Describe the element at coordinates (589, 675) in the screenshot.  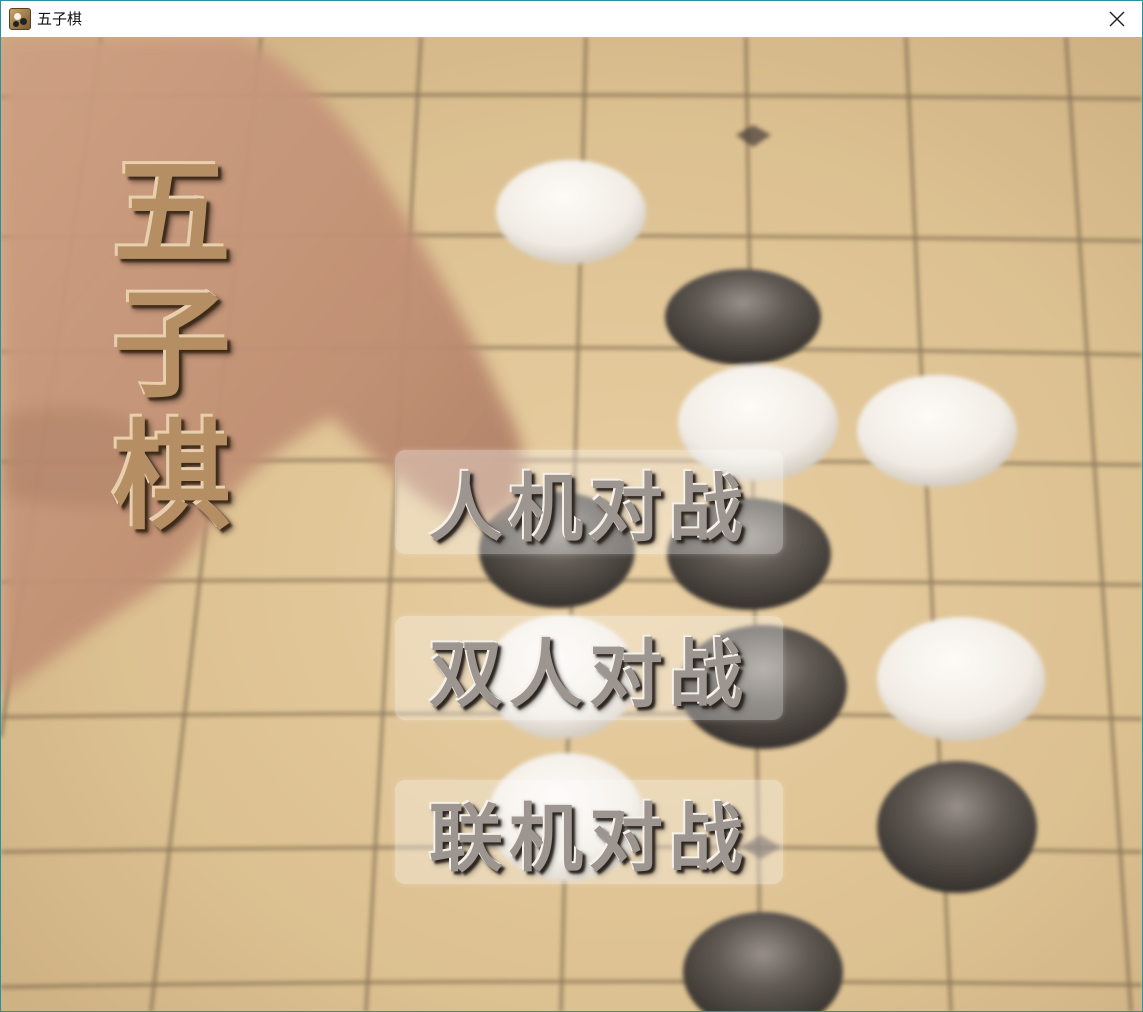
I see `two-player-label: 双人对战` at that location.